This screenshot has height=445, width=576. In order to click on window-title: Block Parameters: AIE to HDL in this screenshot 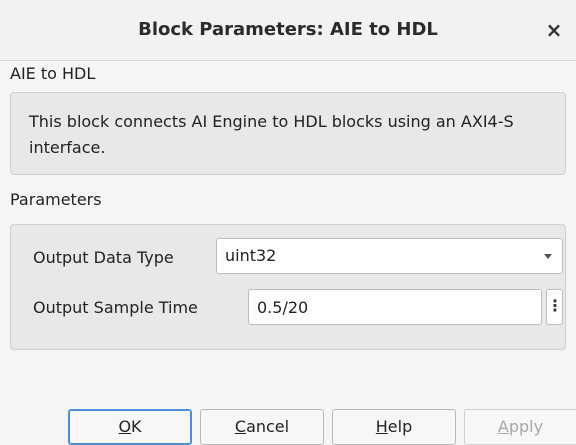, I will do `click(288, 29)`.